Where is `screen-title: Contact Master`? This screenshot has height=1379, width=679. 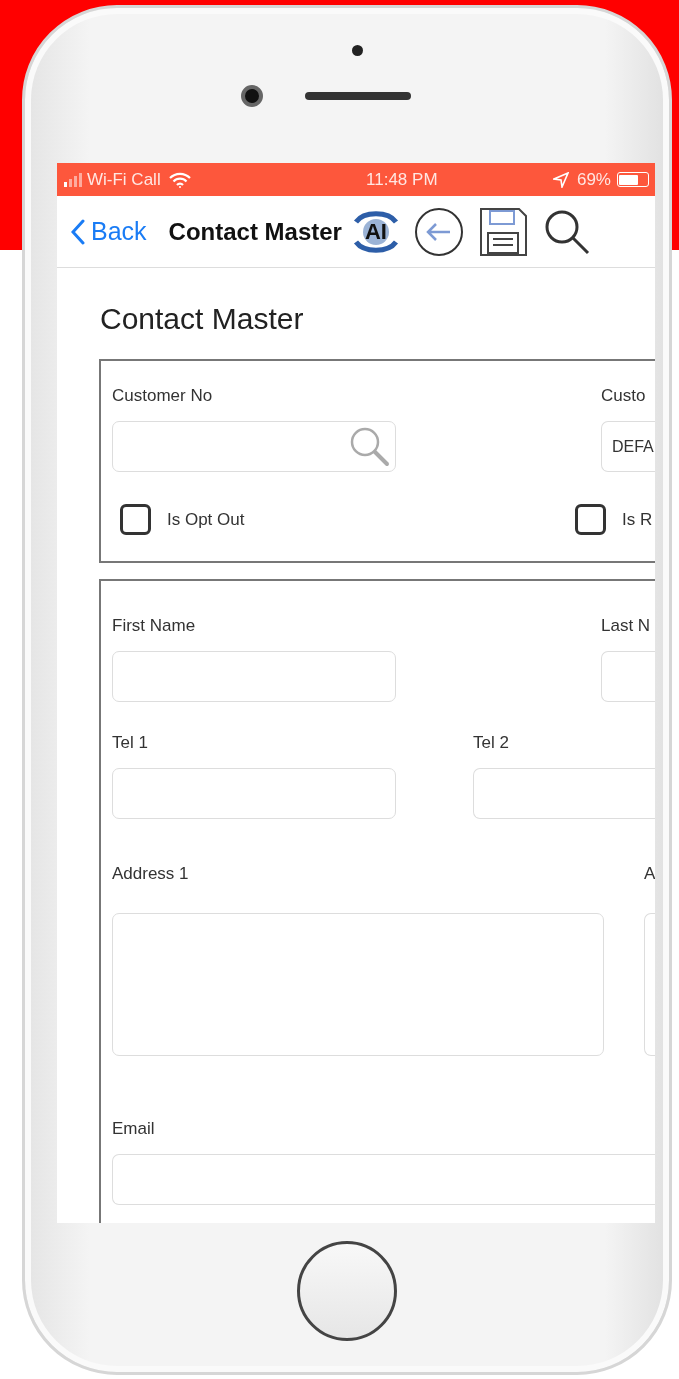 screen-title: Contact Master is located at coordinates (255, 231).